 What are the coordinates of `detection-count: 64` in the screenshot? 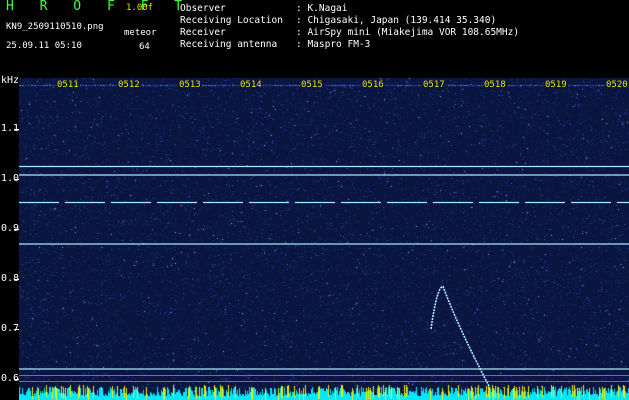 It's located at (144, 47).